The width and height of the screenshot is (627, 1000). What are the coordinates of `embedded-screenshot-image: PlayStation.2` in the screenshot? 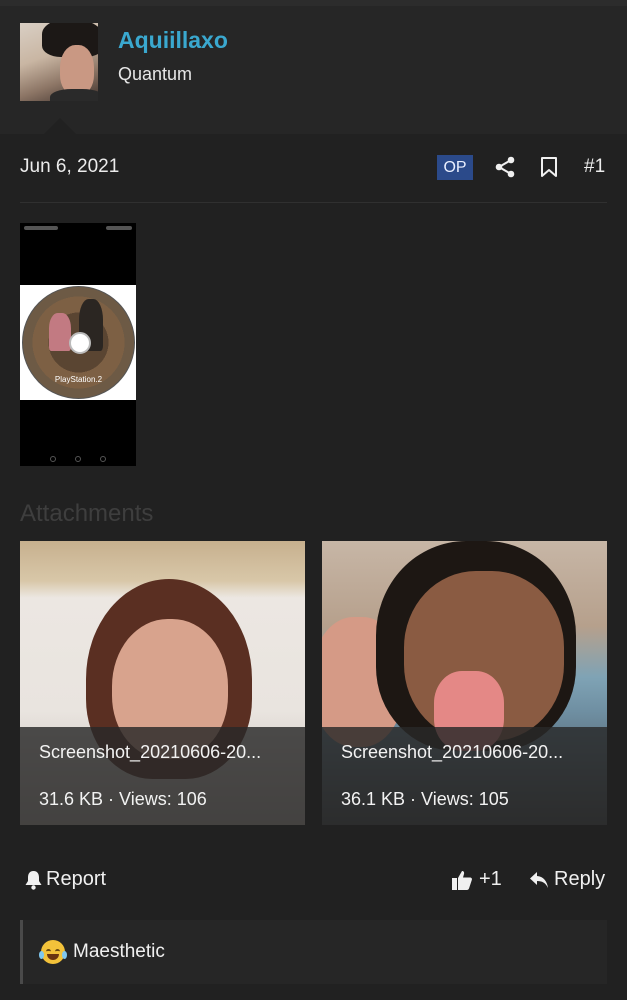 It's located at (78, 344).